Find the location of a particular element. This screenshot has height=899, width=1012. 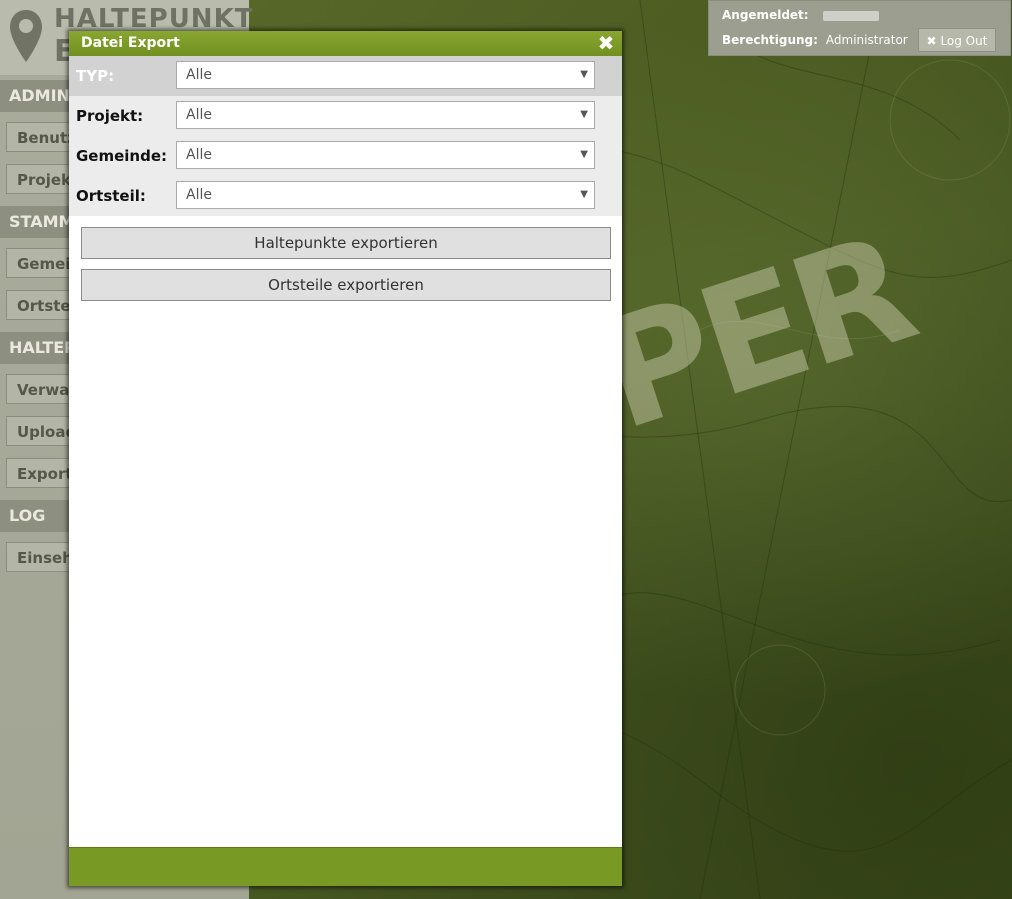

project-select-value: Alle is located at coordinates (199, 115).